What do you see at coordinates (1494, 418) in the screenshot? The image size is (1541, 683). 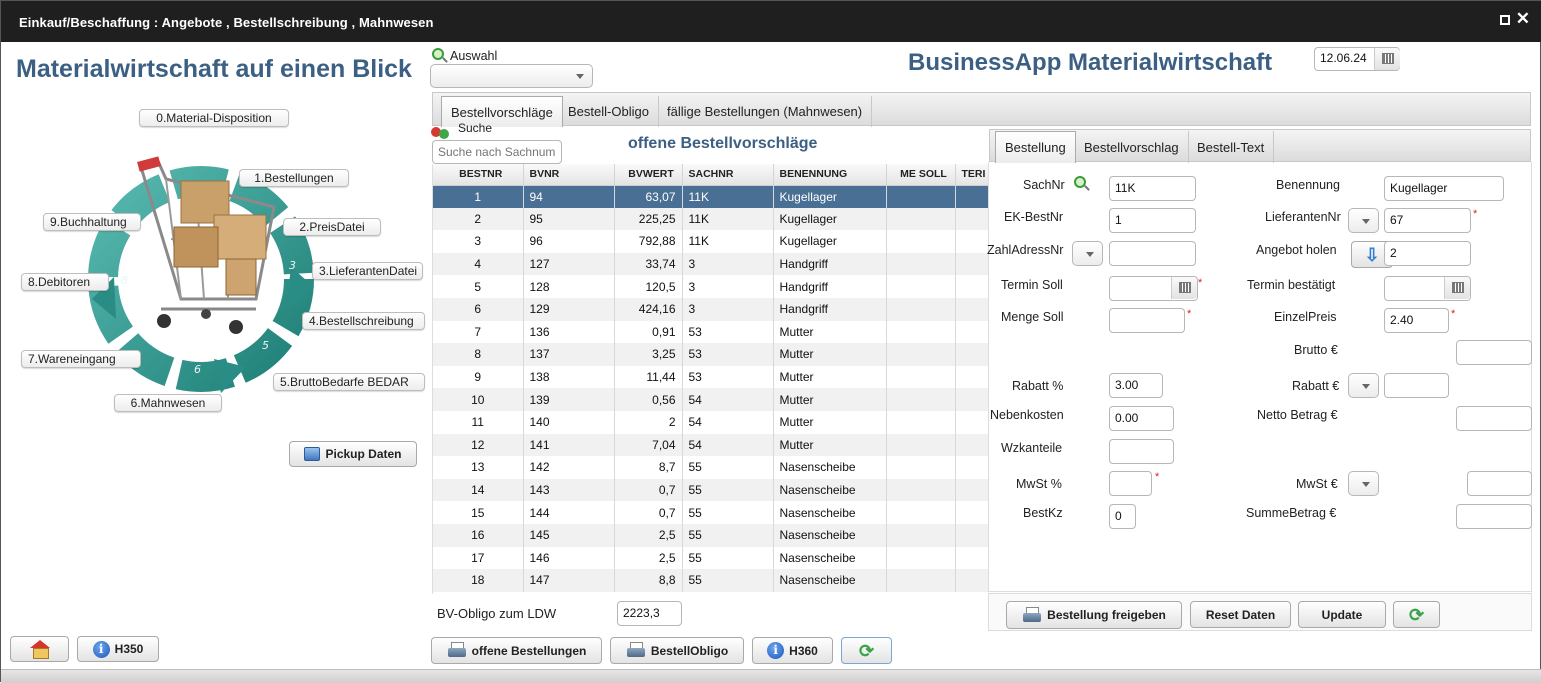 I see `netto-betrag-field` at bounding box center [1494, 418].